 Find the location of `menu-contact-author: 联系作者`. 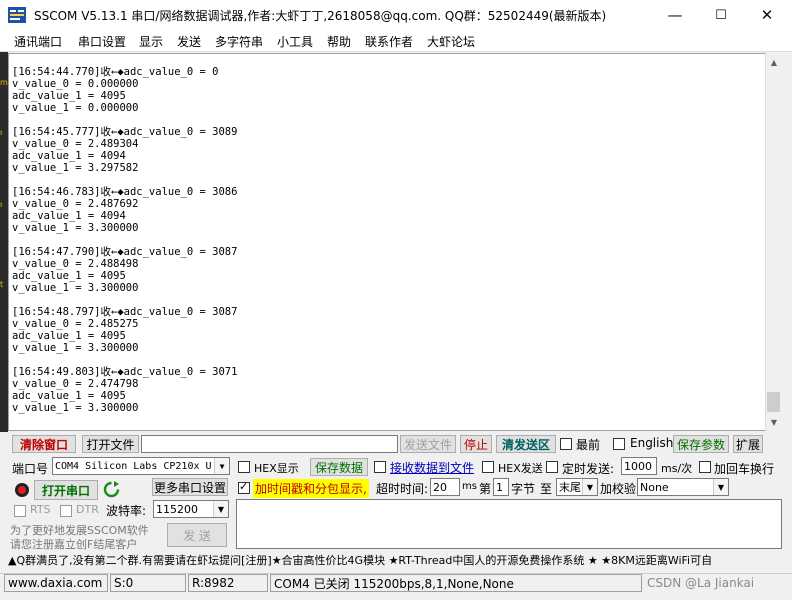

menu-contact-author: 联系作者 is located at coordinates (389, 41).